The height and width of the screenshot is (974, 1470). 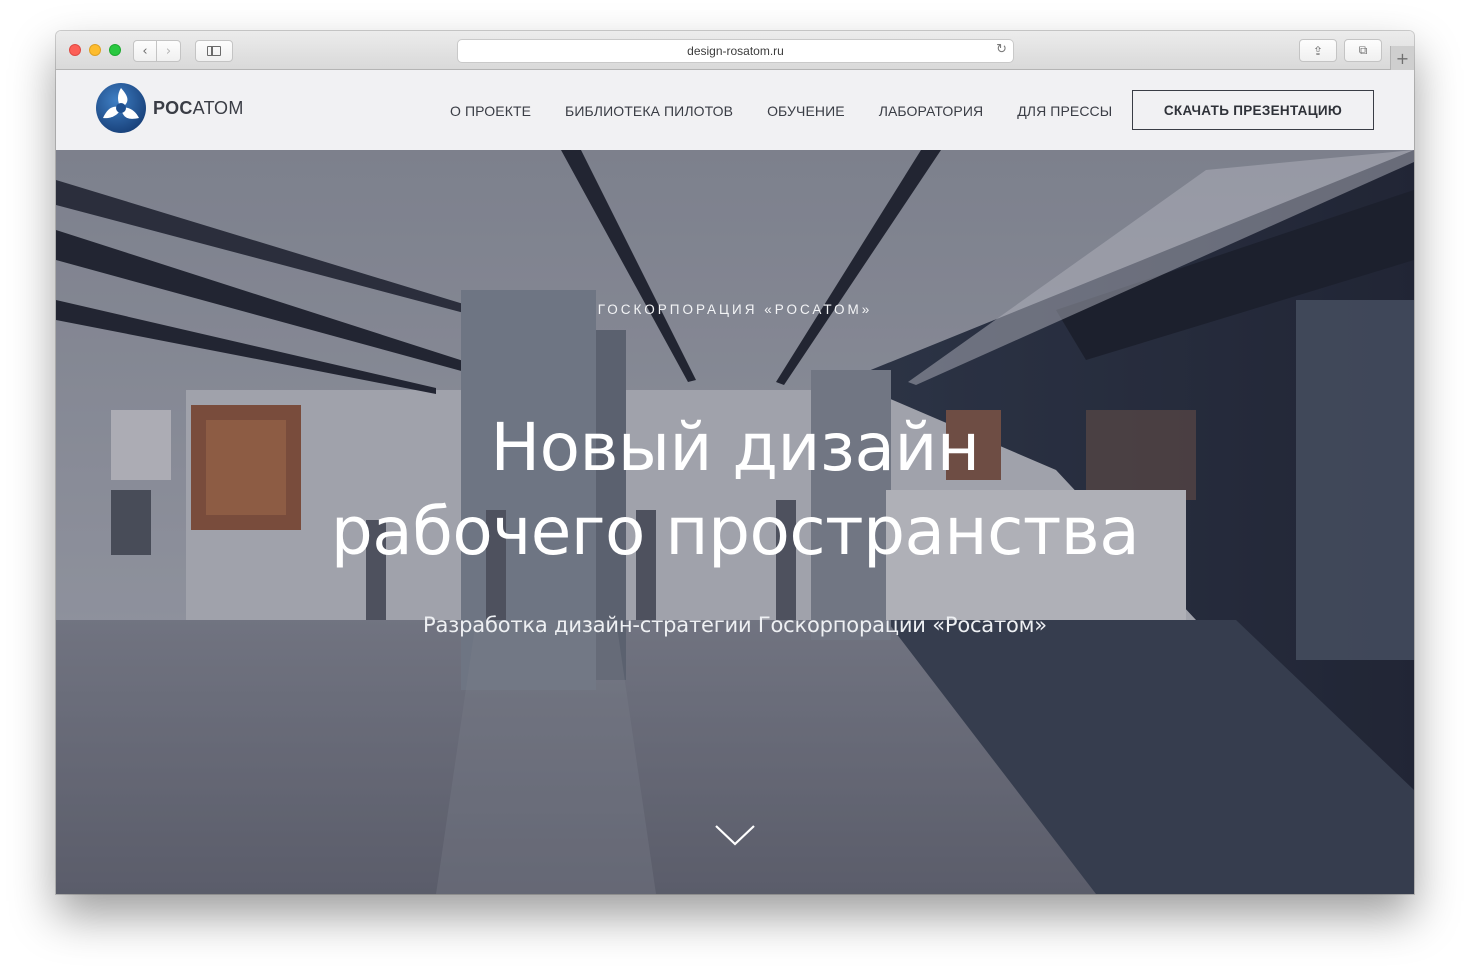 I want to click on logo-wordmark-bold: РОС, so click(x=173, y=107).